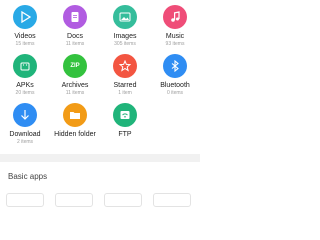  I want to click on music-note-icon, so click(175, 17).